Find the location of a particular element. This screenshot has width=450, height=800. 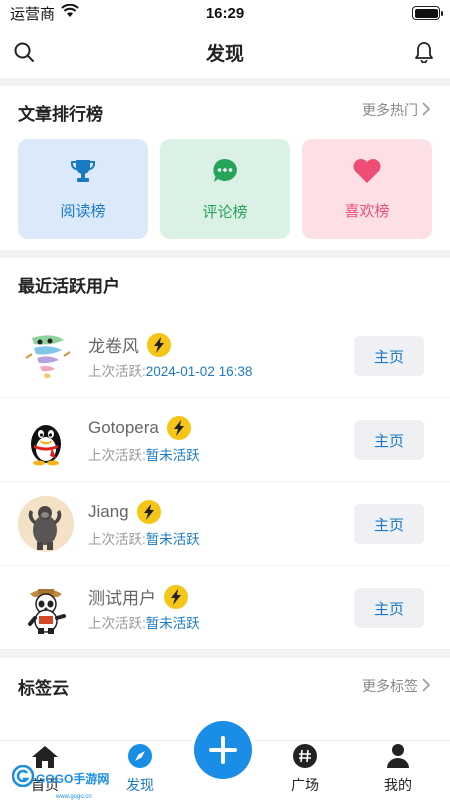

tornado-avatar is located at coordinates (46, 356).